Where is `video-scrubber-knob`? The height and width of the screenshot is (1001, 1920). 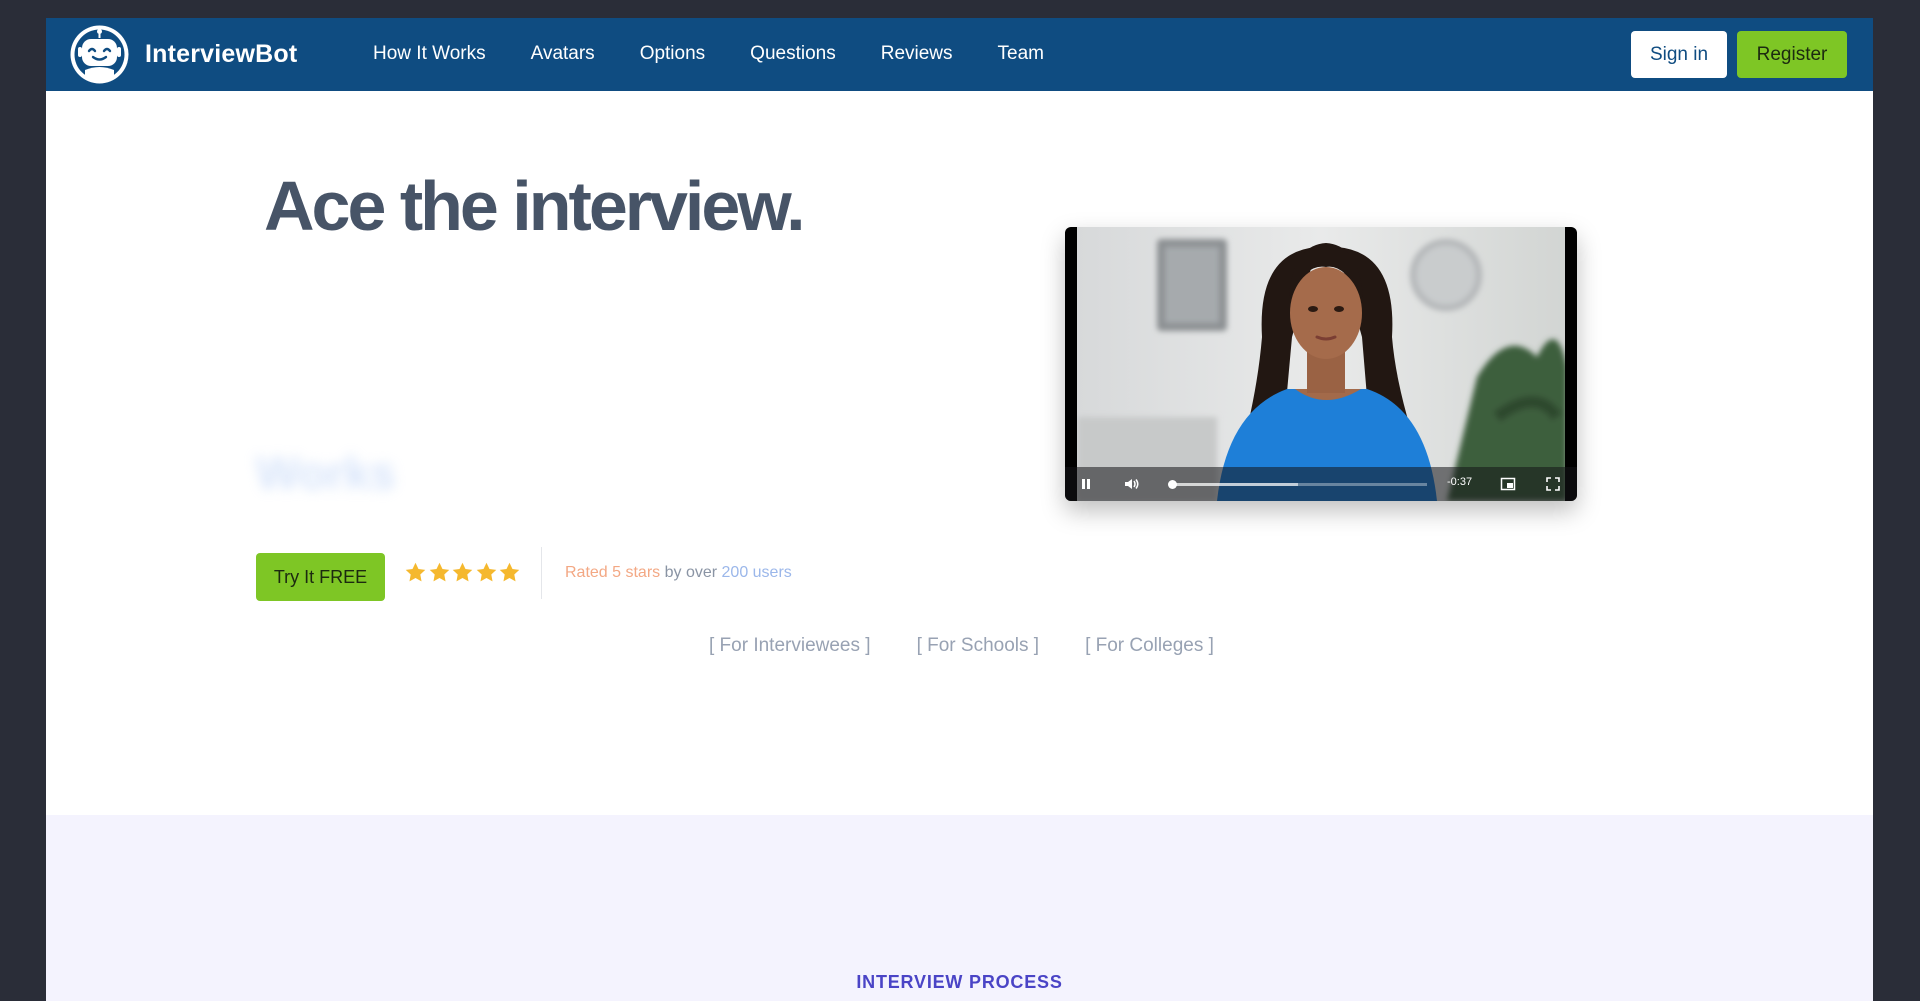 video-scrubber-knob is located at coordinates (1172, 484).